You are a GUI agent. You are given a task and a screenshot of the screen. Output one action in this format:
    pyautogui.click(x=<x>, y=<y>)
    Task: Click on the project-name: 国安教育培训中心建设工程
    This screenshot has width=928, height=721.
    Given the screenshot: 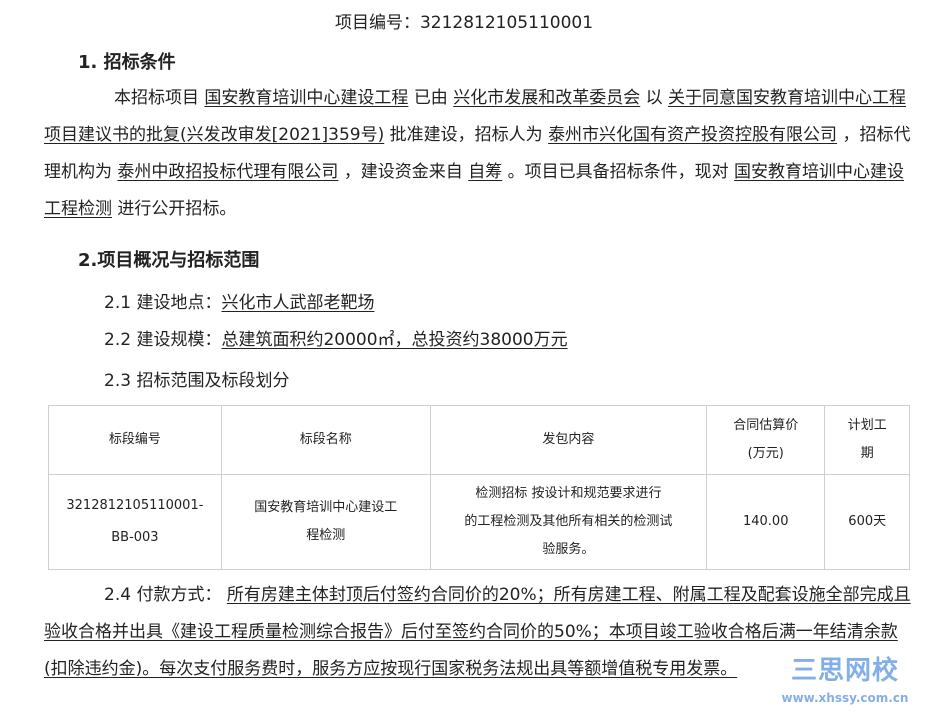 What is the action you would take?
    pyautogui.click(x=306, y=98)
    